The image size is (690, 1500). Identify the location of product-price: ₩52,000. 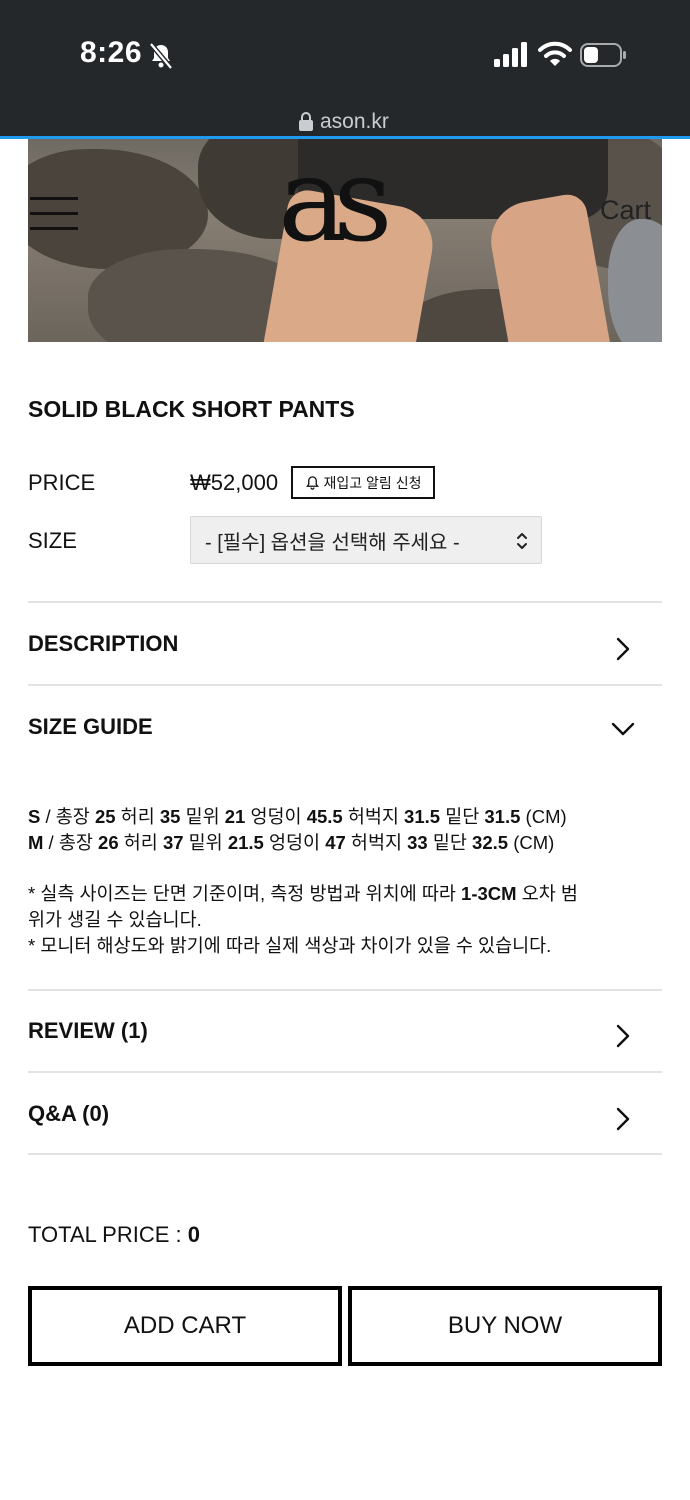
(234, 482).